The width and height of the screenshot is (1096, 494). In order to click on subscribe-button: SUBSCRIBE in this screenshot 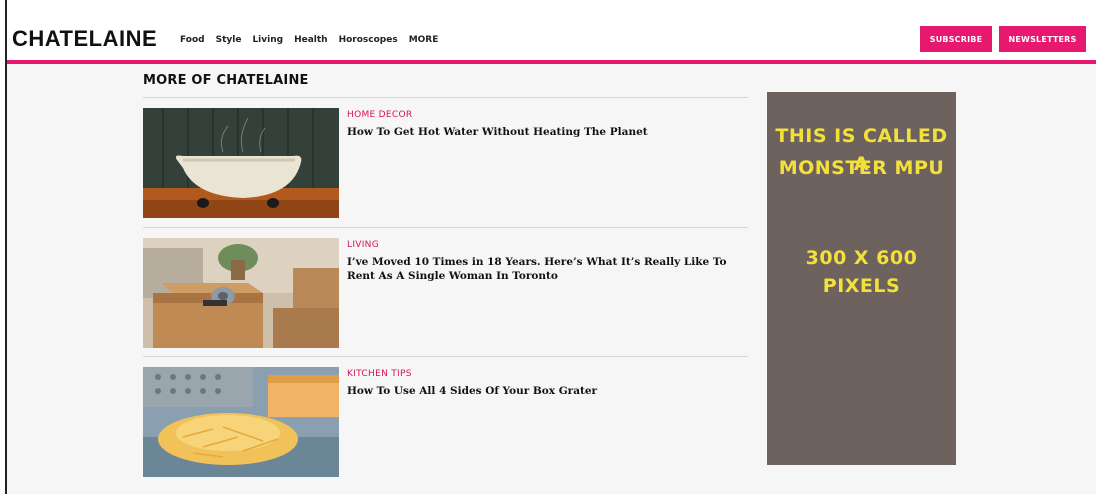, I will do `click(956, 39)`.